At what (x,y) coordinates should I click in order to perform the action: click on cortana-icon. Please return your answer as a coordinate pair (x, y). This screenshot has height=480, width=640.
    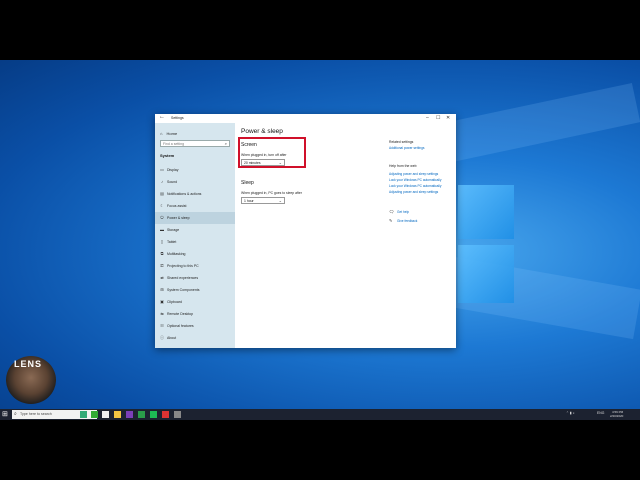
    Looking at the image, I should click on (83, 414).